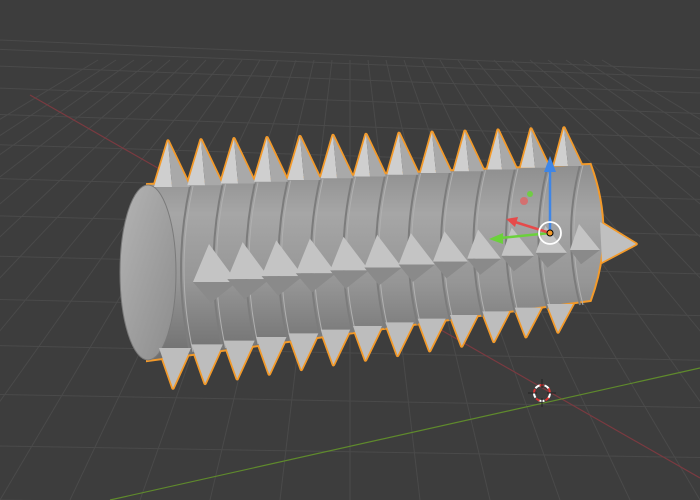 The height and width of the screenshot is (500, 700). What do you see at coordinates (542, 393) in the screenshot?
I see `3d-cursor-icon` at bounding box center [542, 393].